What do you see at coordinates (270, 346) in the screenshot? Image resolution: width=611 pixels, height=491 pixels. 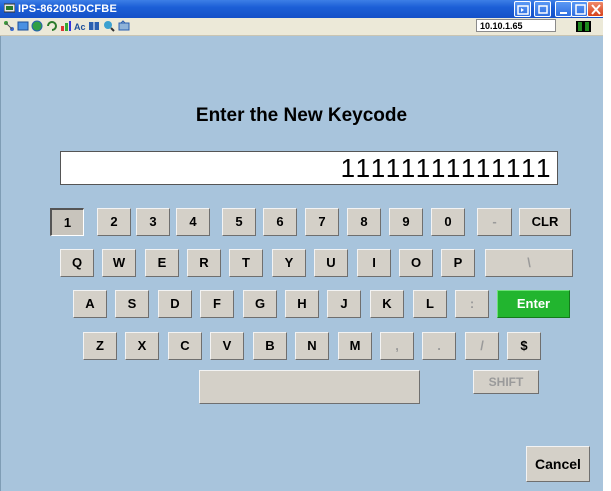 I see `key-b: B` at bounding box center [270, 346].